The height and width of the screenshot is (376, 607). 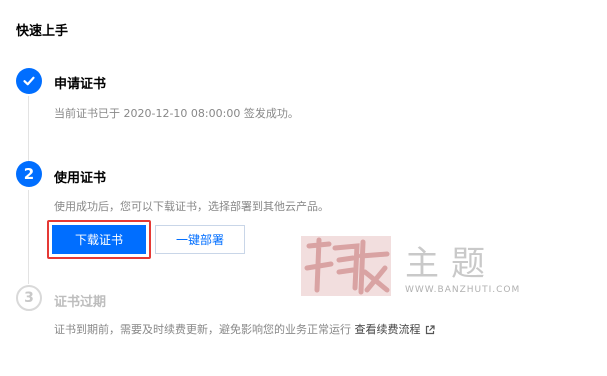 I want to click on section-title: 快速上手, so click(x=42, y=31).